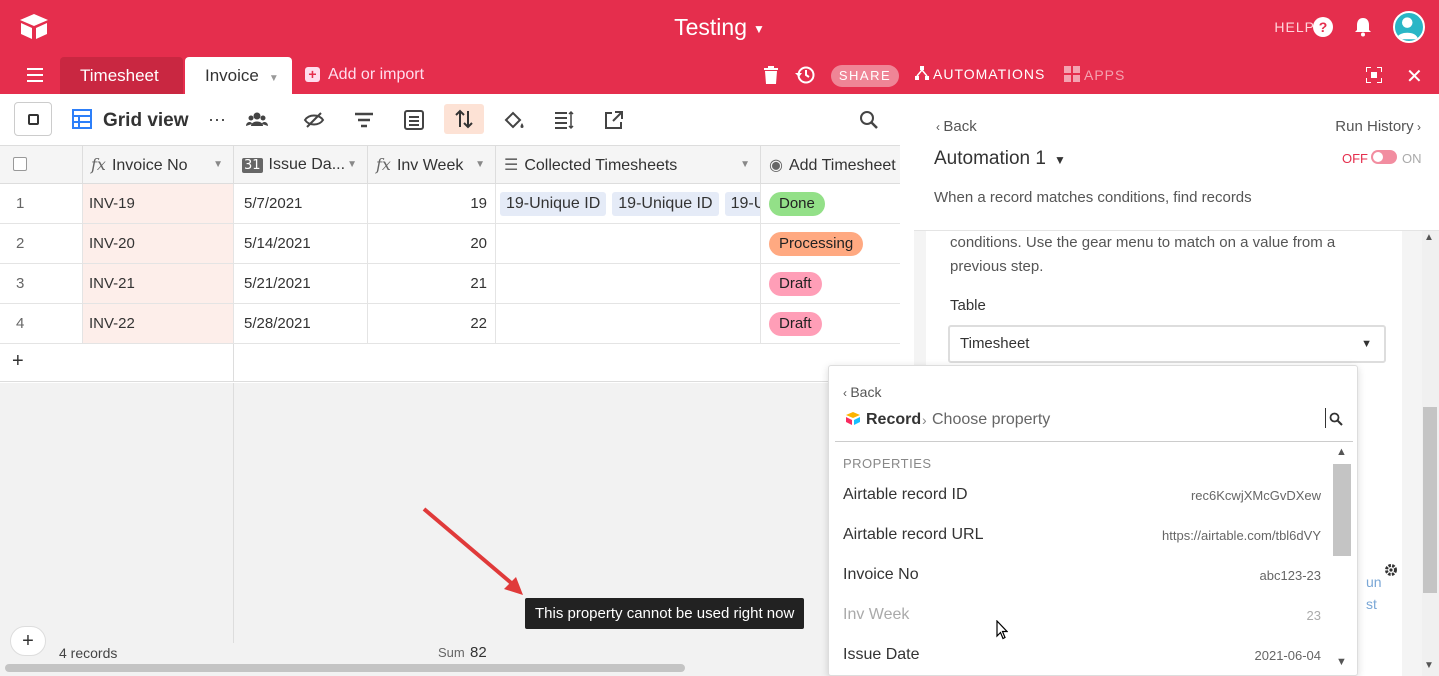 Image resolution: width=1439 pixels, height=676 pixels. Describe the element at coordinates (1323, 27) in the screenshot. I see `help-icon: ?` at that location.